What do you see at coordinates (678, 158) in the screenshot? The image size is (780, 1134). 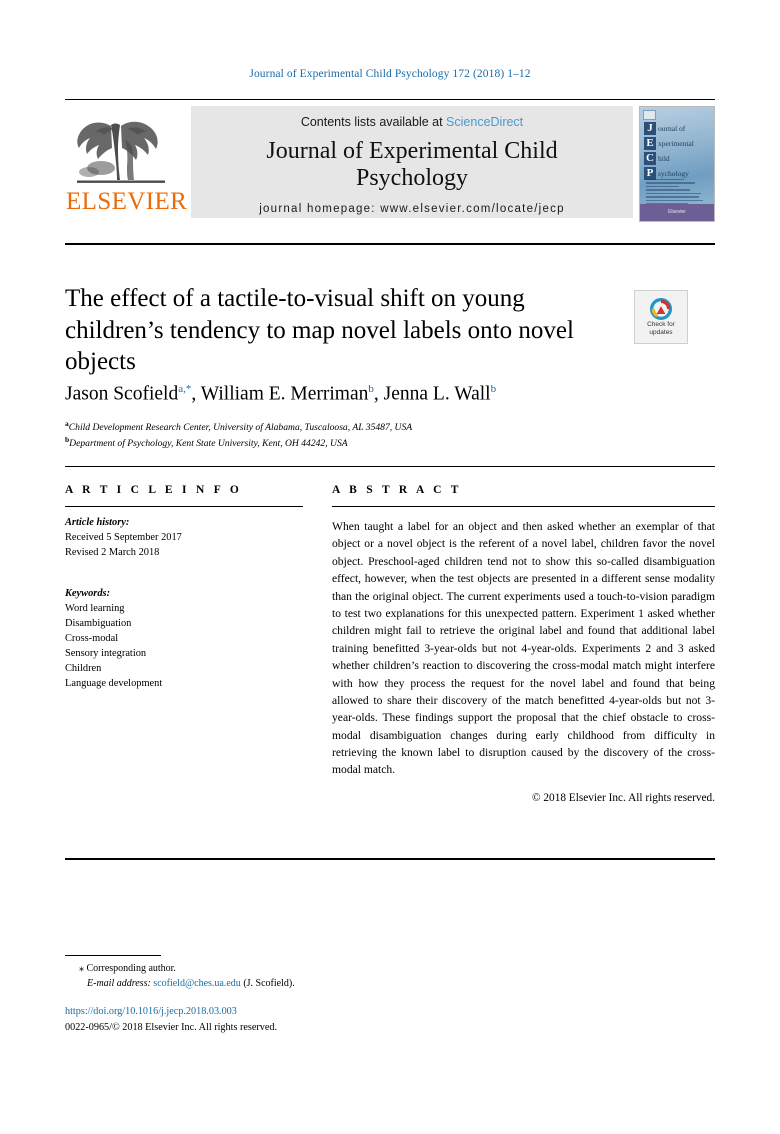 I see `cover-row: C hild` at bounding box center [678, 158].